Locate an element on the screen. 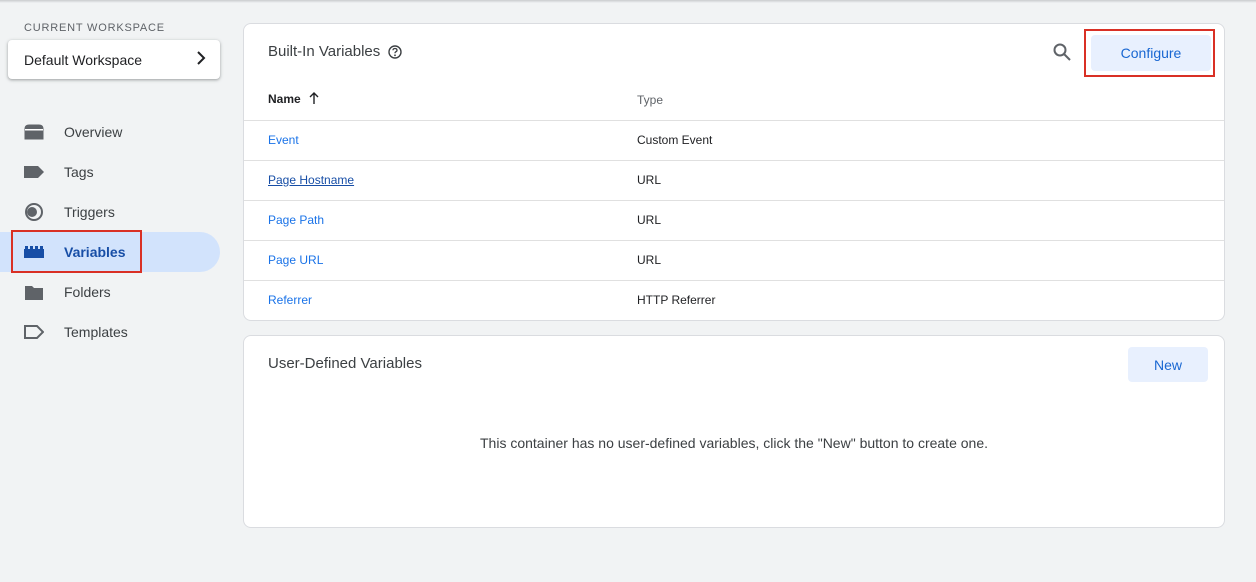  variables-icon is located at coordinates (34, 252).